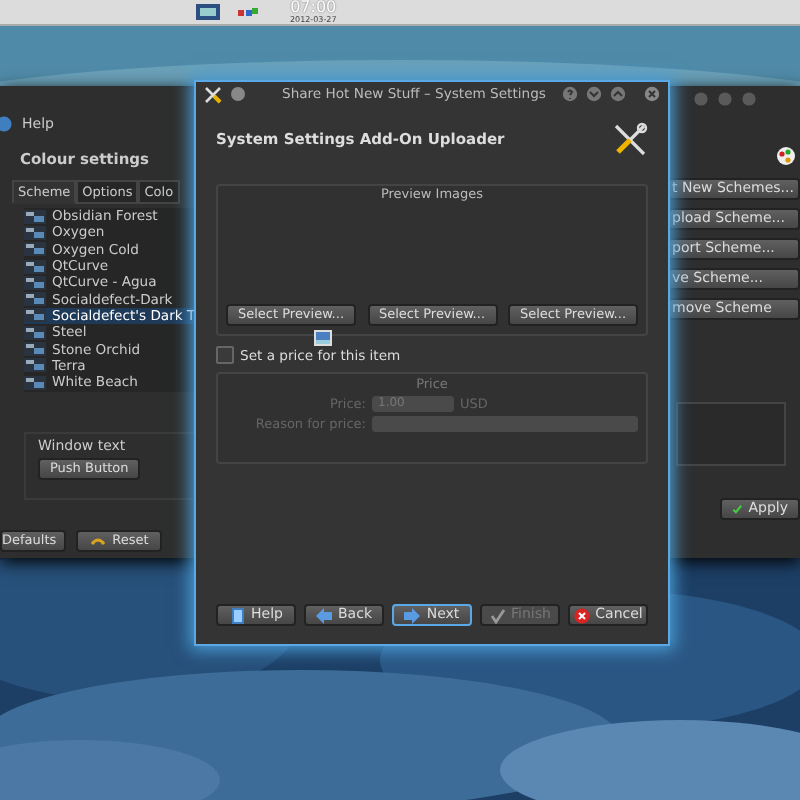 Image resolution: width=800 pixels, height=800 pixels. I want to click on cancel-icon, so click(581, 615).